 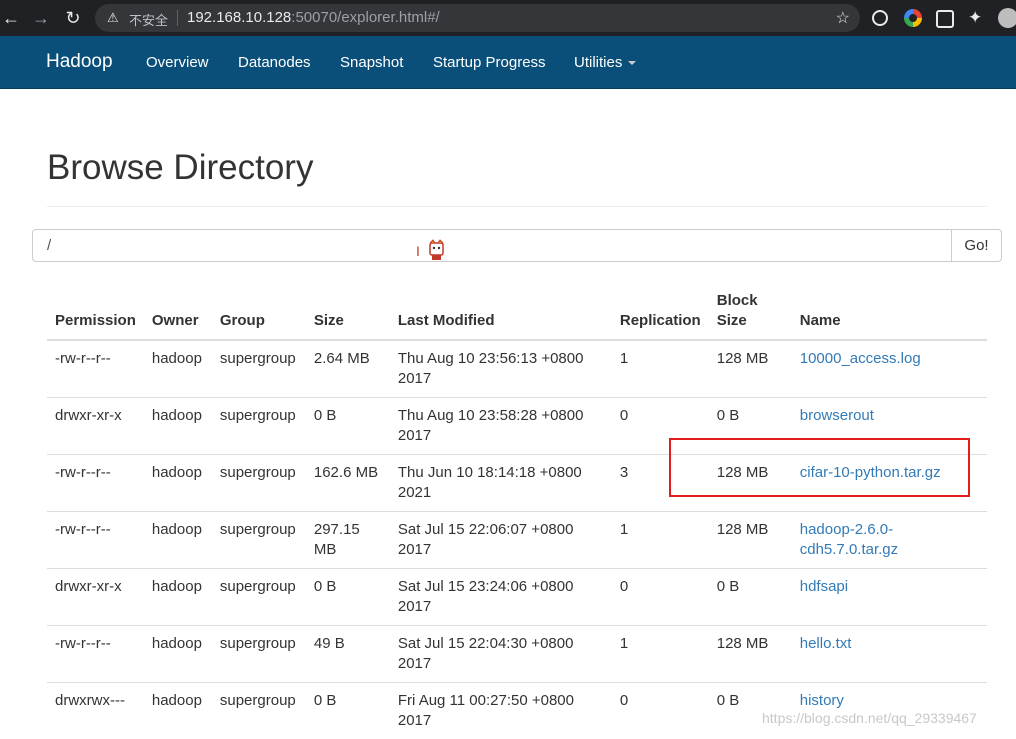 I want to click on extensions-puzzle-icon: ✦, so click(x=977, y=18).